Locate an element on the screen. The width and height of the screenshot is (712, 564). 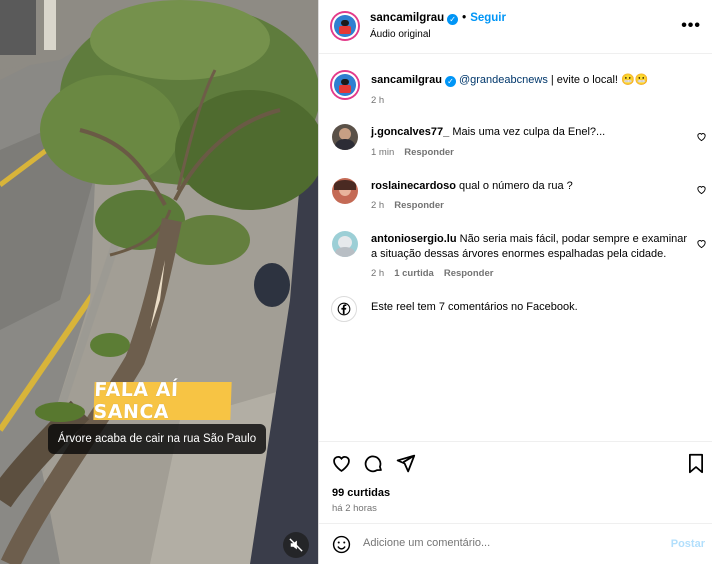
comment-meta: 2 h Responder is located at coordinates (412, 205).